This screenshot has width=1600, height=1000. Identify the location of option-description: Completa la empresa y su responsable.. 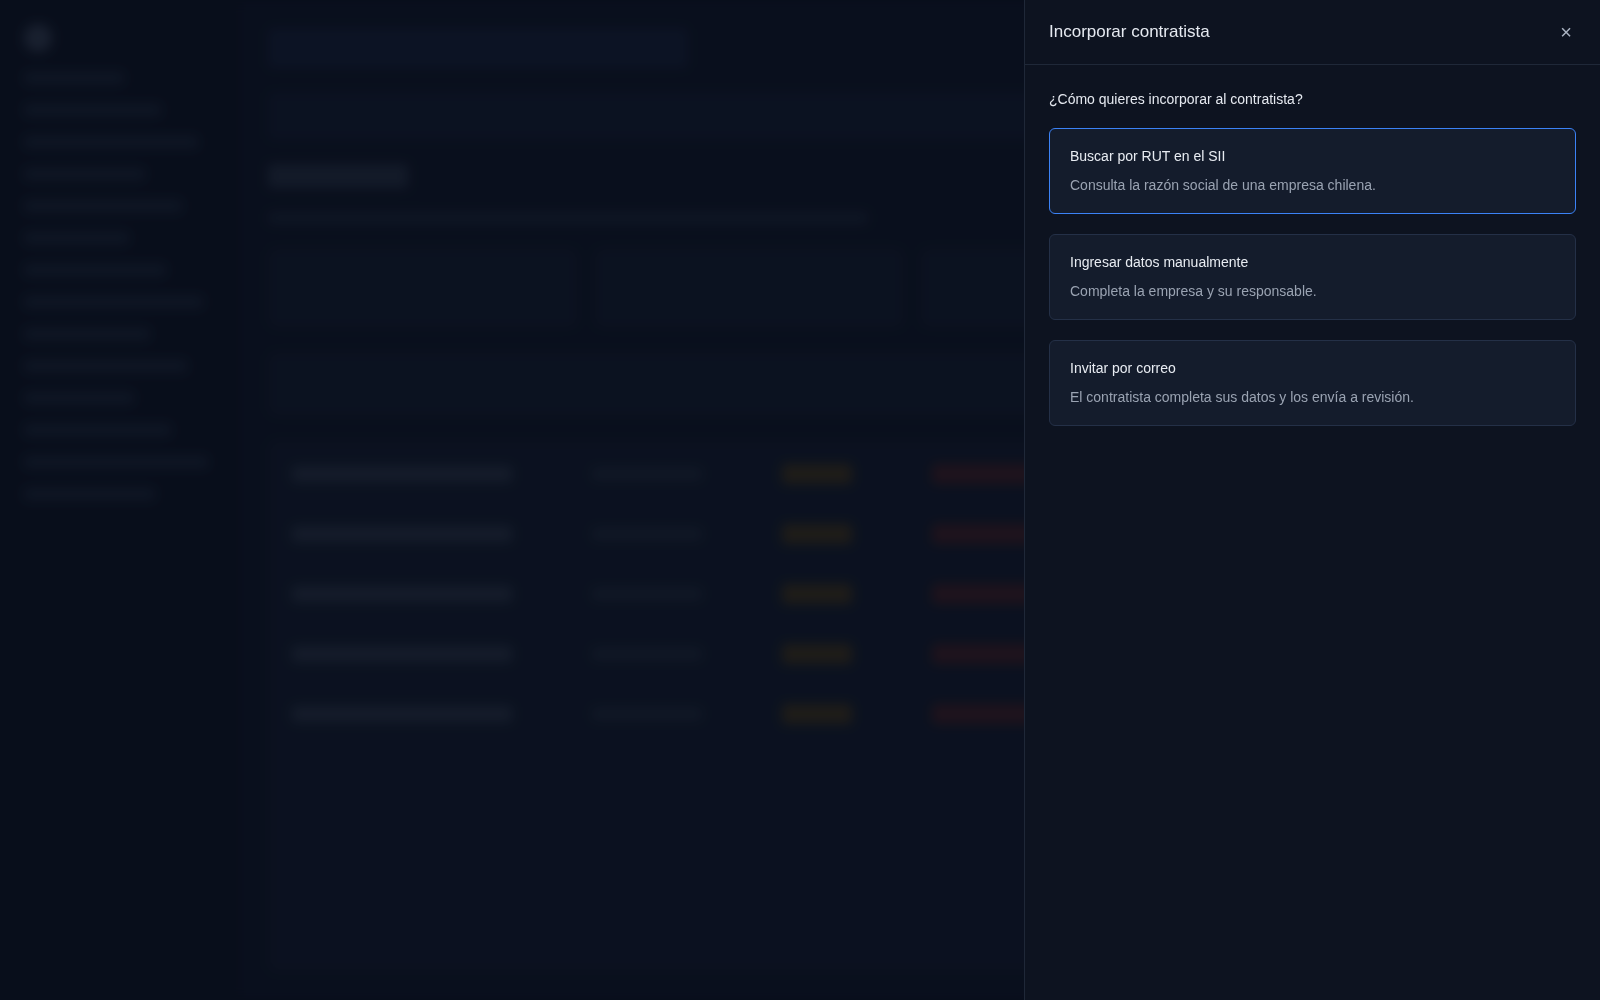
(1194, 291).